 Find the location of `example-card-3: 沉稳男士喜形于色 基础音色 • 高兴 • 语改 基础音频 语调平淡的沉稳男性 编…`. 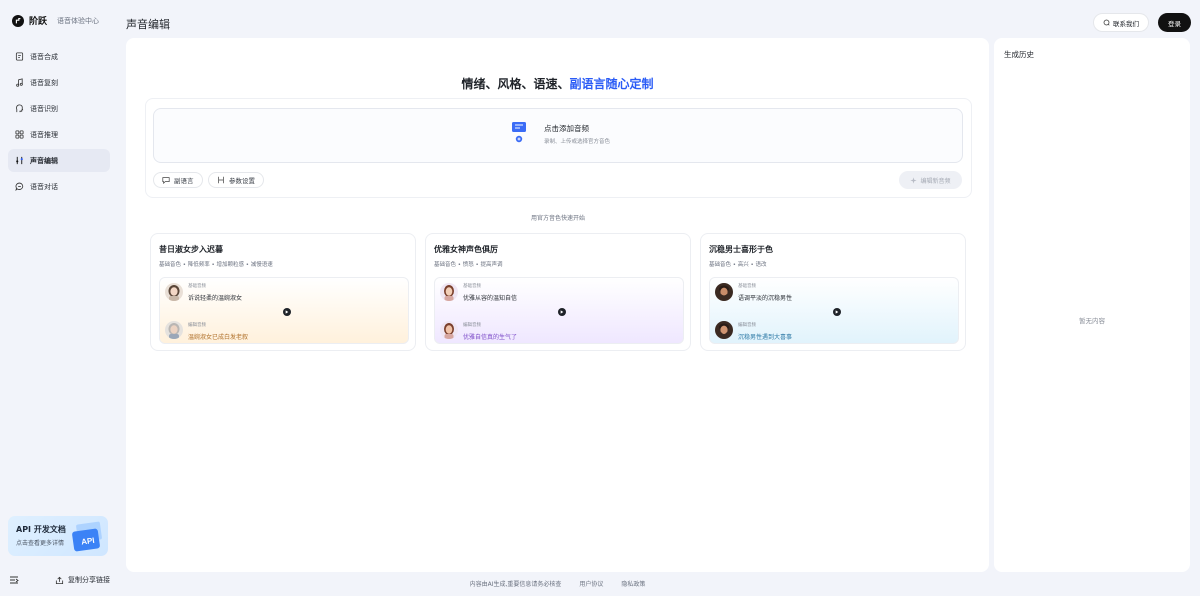

example-card-3: 沉稳男士喜形于色 基础音色 • 高兴 • 语改 基础音频 语调平淡的沉稳男性 编… is located at coordinates (833, 292).